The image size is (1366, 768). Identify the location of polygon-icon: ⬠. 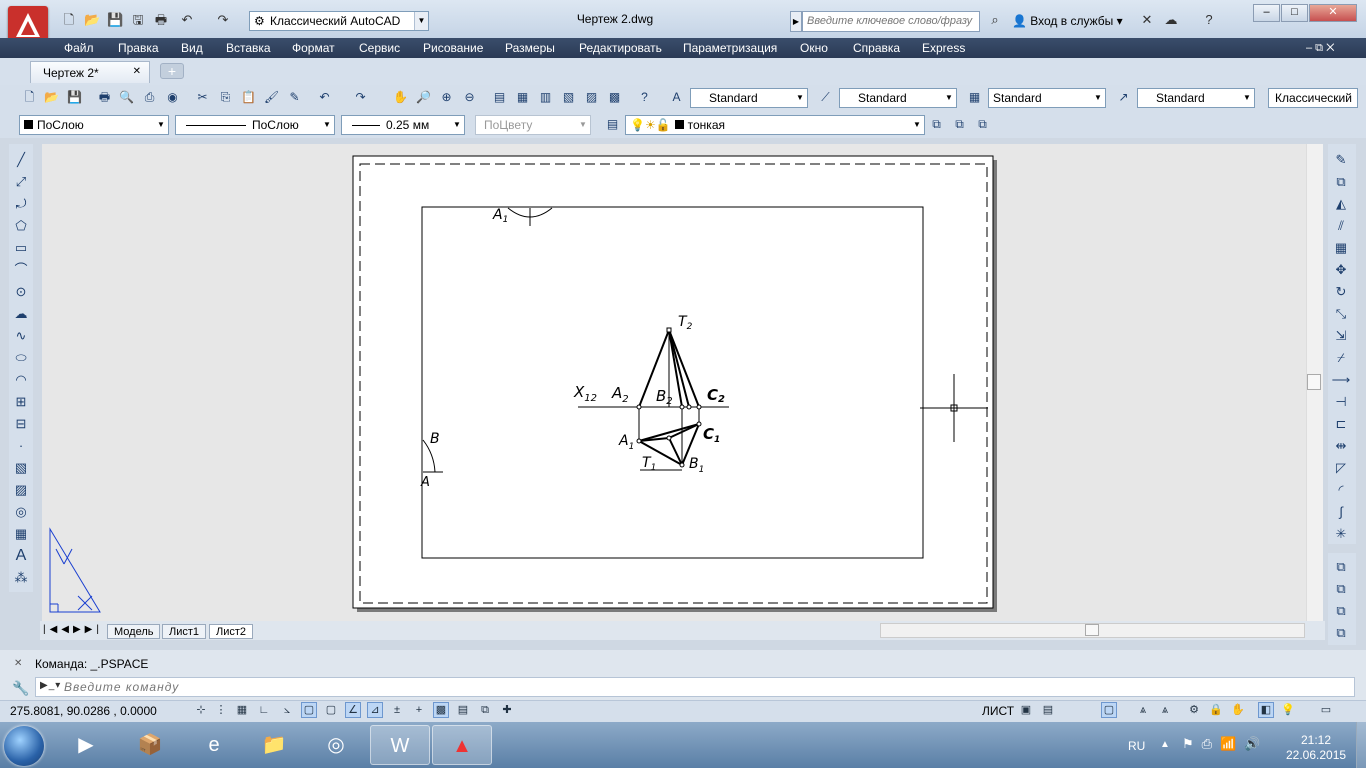
(21, 226).